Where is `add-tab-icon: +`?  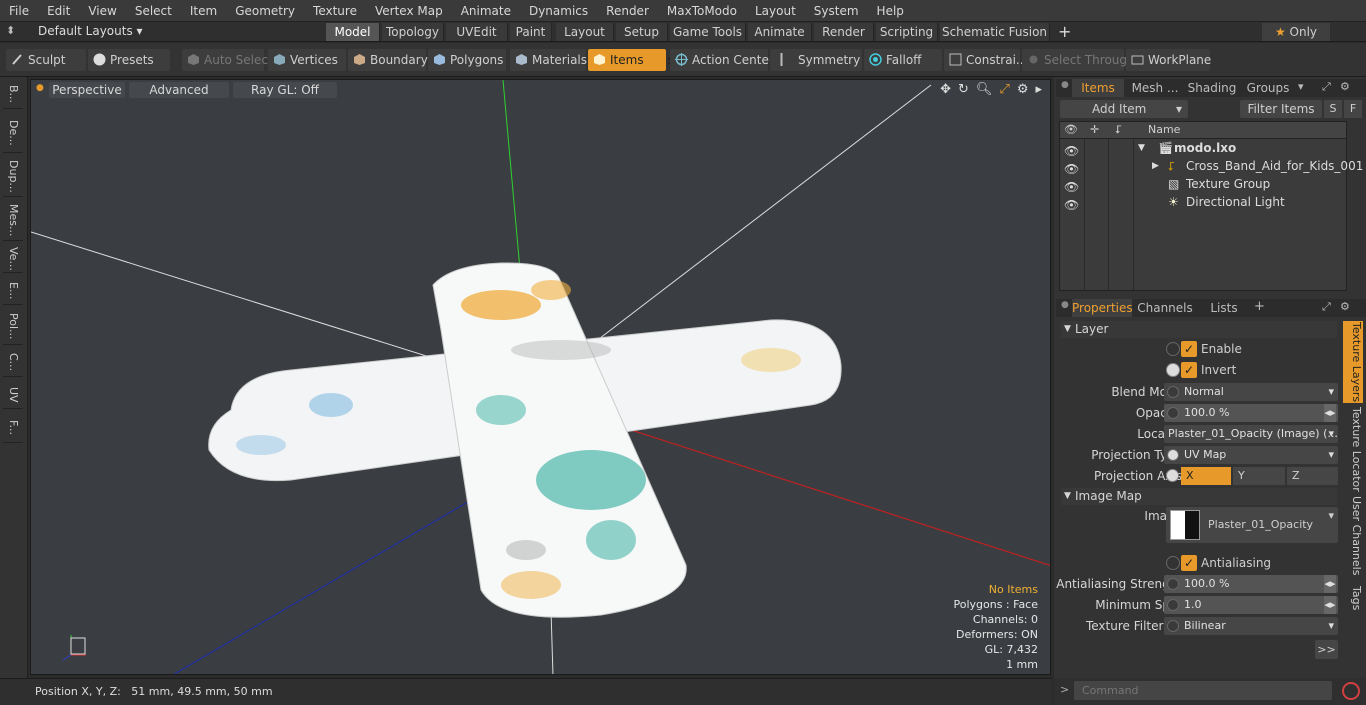
add-tab-icon: + is located at coordinates (1064, 31).